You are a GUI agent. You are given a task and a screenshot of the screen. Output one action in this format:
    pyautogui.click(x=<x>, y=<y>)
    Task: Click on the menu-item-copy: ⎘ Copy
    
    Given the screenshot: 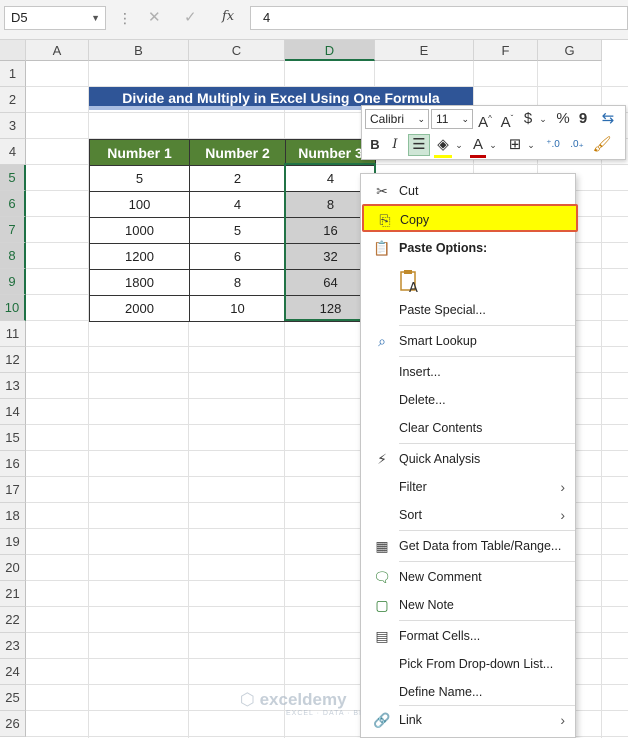 What is the action you would take?
    pyautogui.click(x=470, y=218)
    